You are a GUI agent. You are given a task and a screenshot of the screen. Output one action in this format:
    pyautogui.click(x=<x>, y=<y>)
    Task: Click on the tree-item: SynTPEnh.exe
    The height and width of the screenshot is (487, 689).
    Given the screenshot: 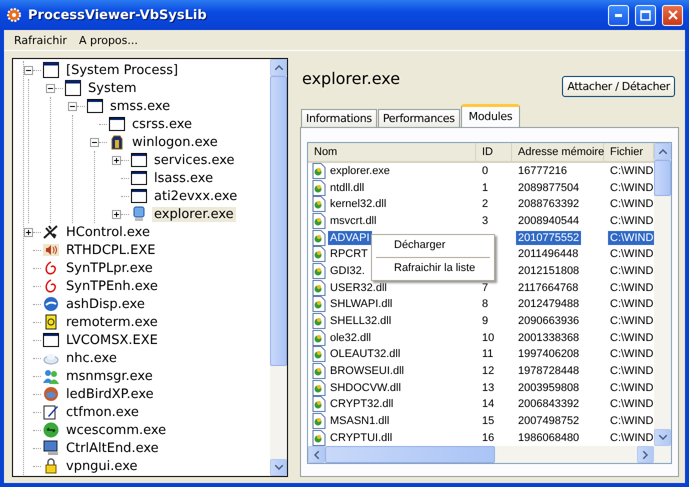 What is the action you would take?
    pyautogui.click(x=112, y=286)
    